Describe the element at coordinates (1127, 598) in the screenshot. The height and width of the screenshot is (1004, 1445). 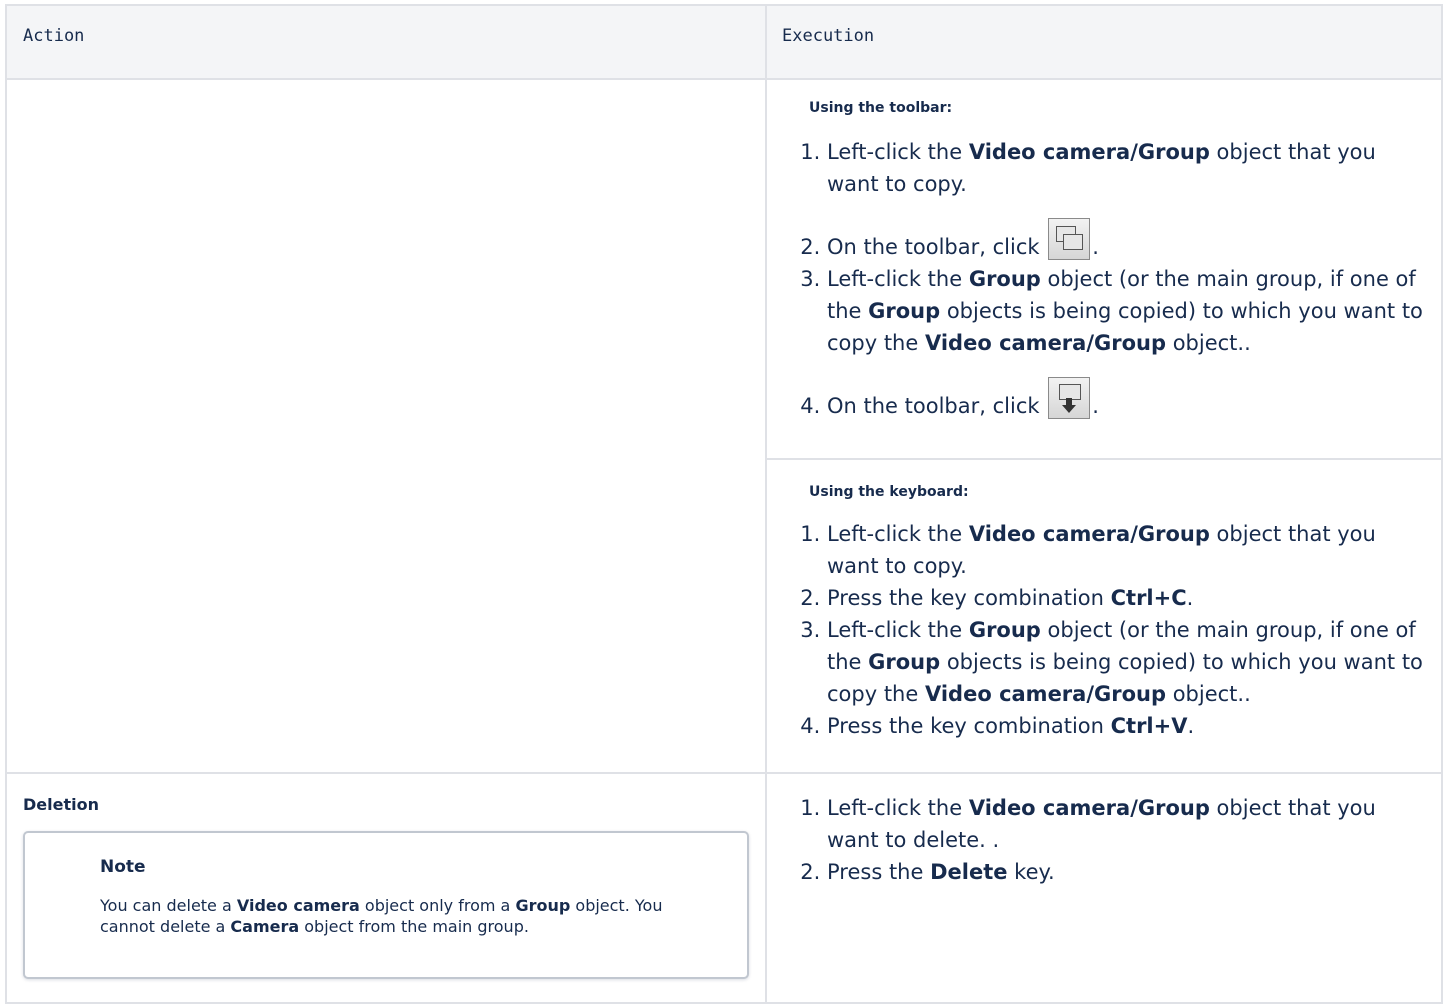
I see `list-item: Press the key combination Ctrl+C.` at that location.